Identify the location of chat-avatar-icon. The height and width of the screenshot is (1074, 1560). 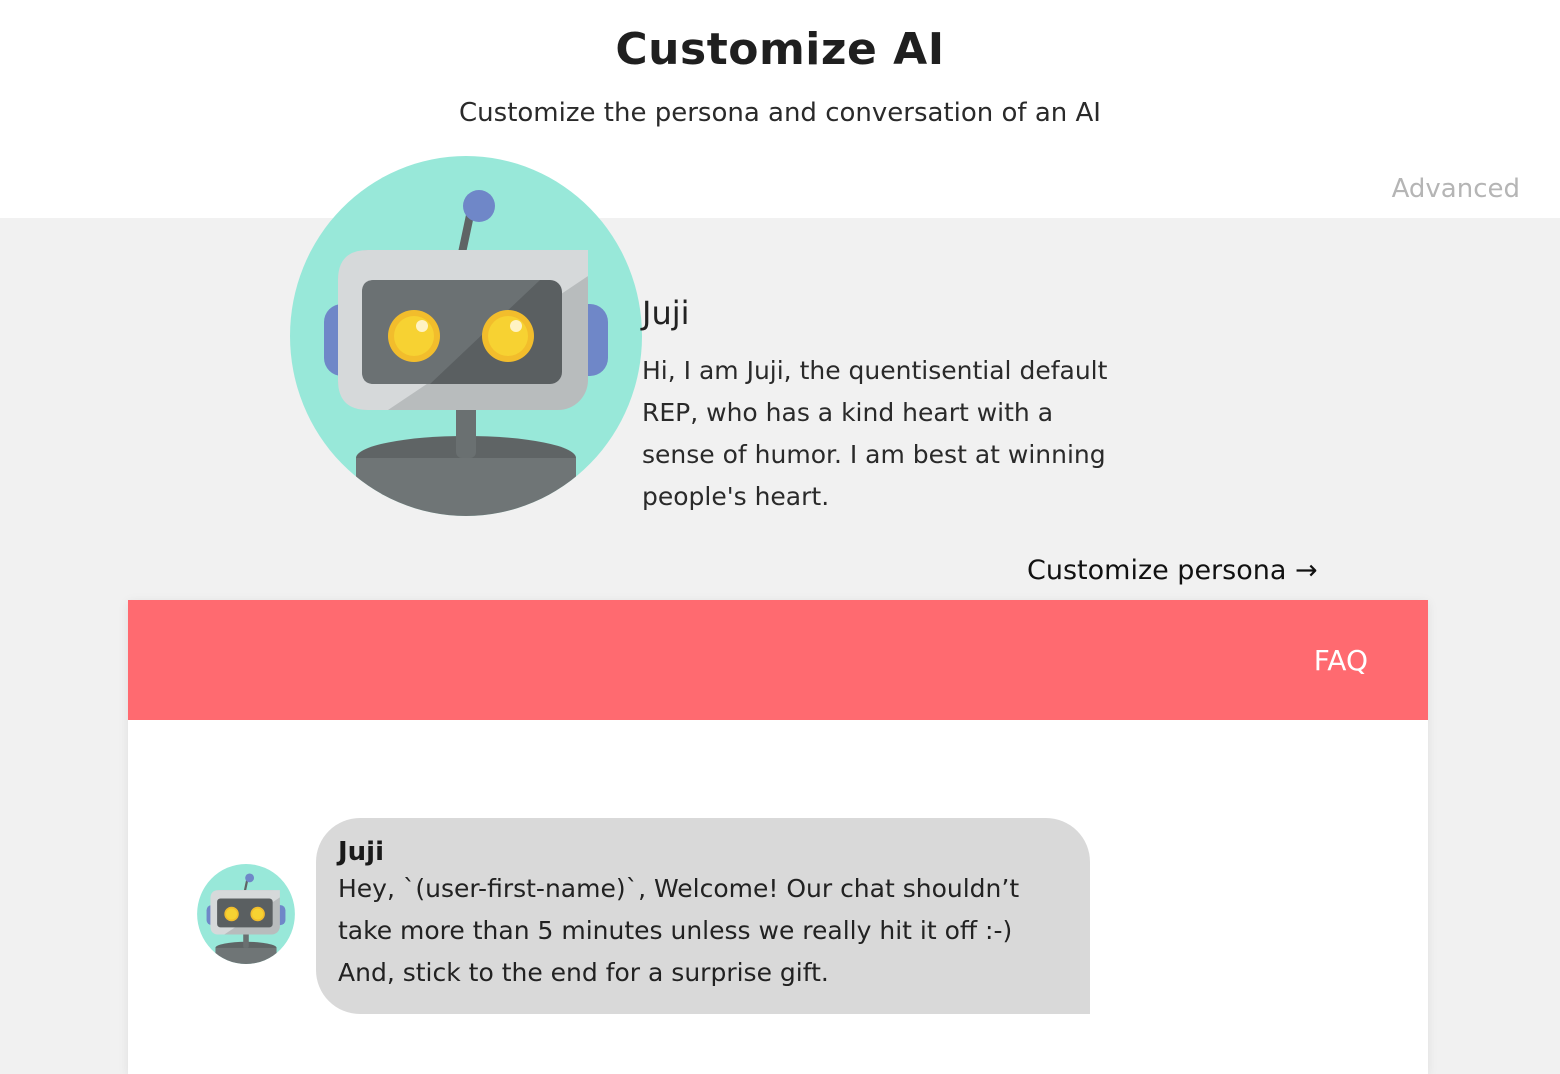
(246, 914).